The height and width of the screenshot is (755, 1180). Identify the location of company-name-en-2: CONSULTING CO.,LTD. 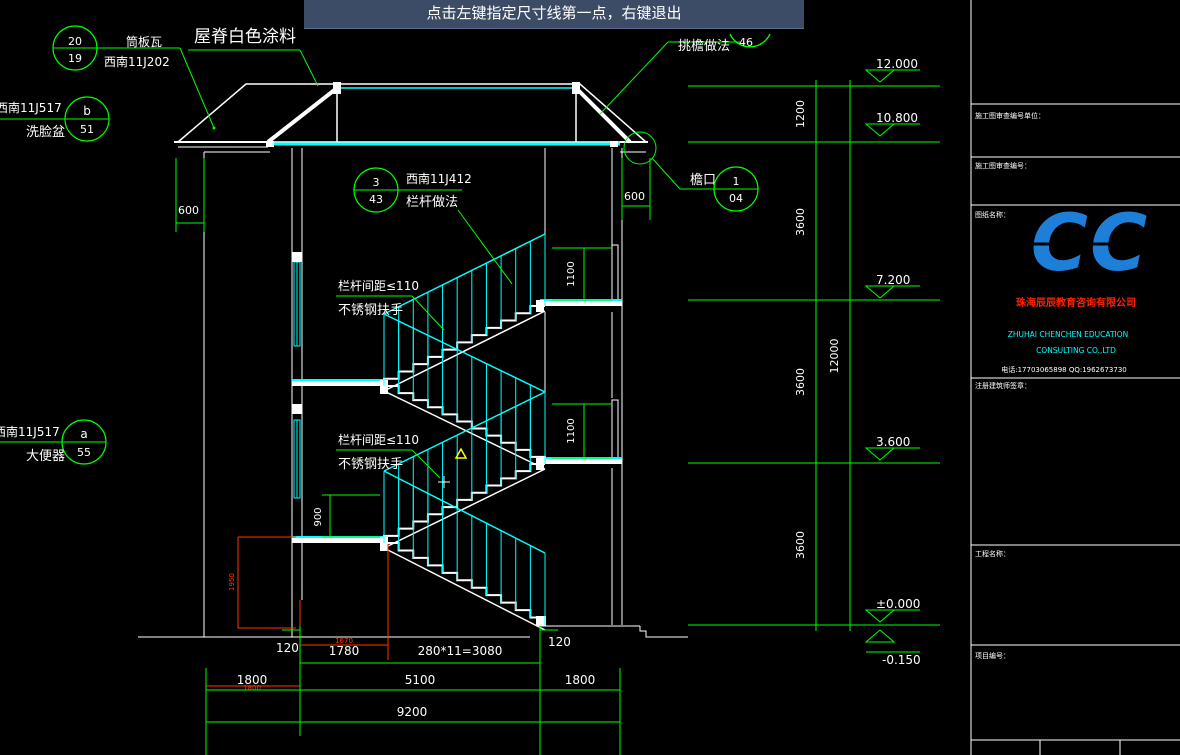
(1076, 350).